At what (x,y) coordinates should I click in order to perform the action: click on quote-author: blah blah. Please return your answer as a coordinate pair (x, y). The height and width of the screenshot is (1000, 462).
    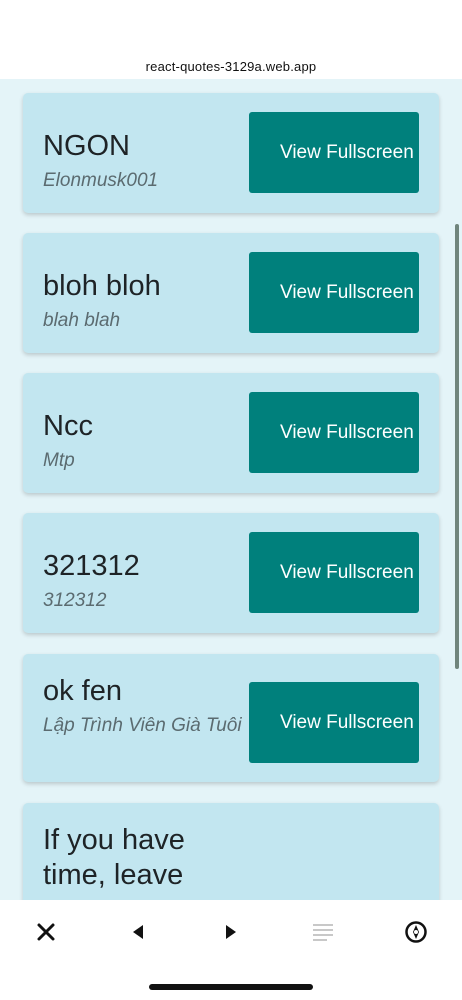
    Looking at the image, I should click on (82, 320).